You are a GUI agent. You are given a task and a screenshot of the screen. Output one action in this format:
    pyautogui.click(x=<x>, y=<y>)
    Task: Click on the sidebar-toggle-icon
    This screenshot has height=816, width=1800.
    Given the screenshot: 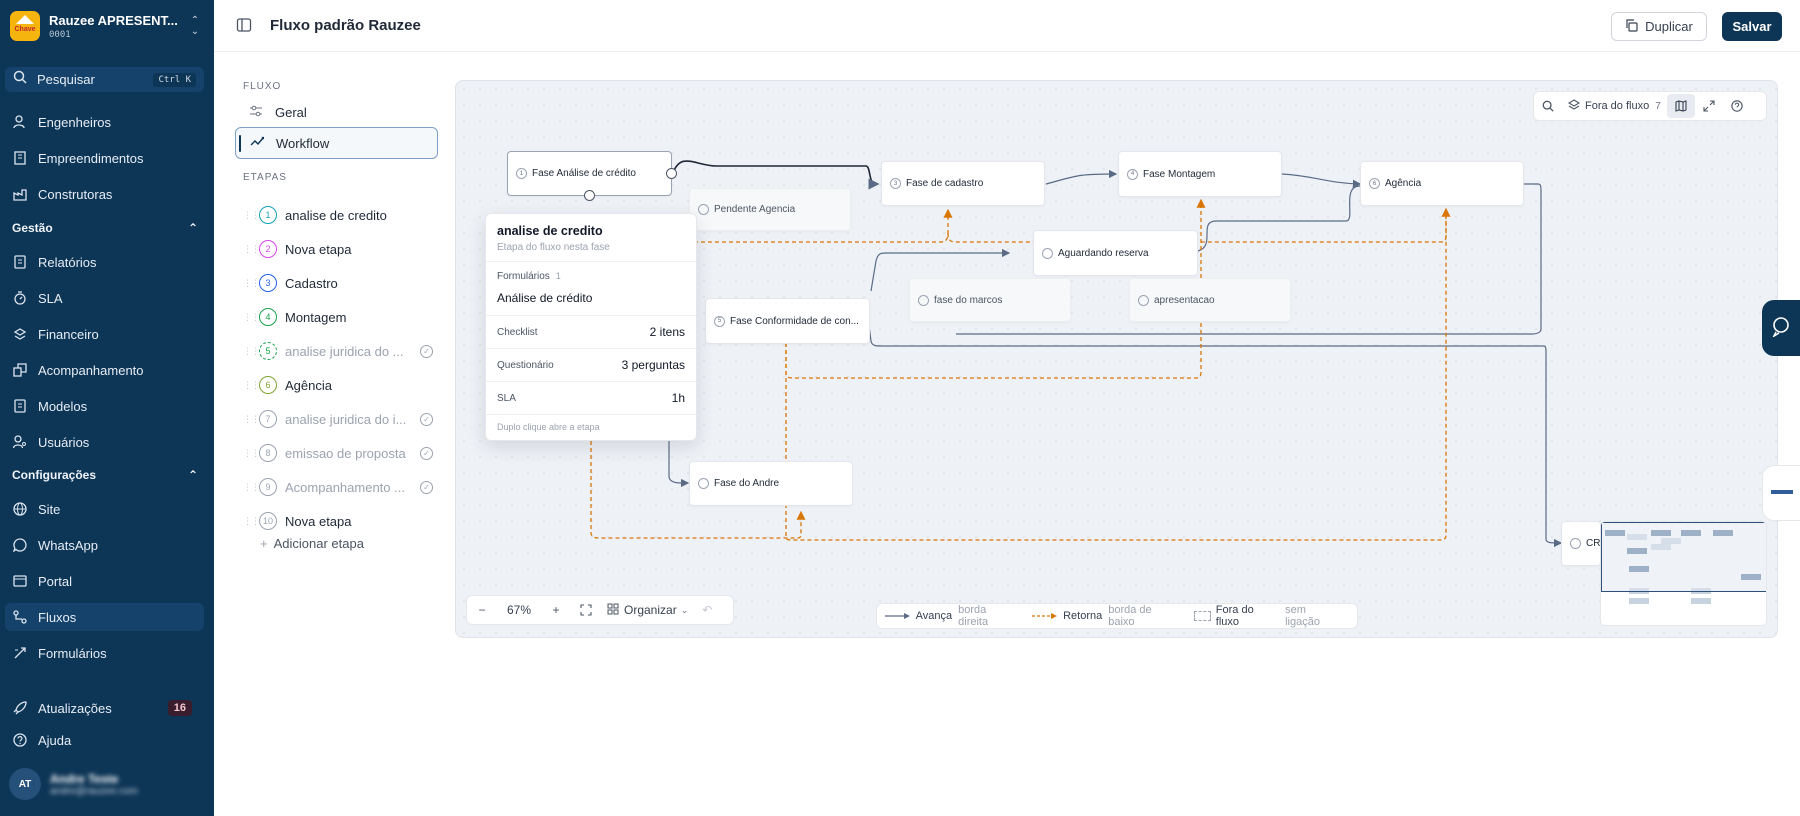 What is the action you would take?
    pyautogui.click(x=245, y=26)
    